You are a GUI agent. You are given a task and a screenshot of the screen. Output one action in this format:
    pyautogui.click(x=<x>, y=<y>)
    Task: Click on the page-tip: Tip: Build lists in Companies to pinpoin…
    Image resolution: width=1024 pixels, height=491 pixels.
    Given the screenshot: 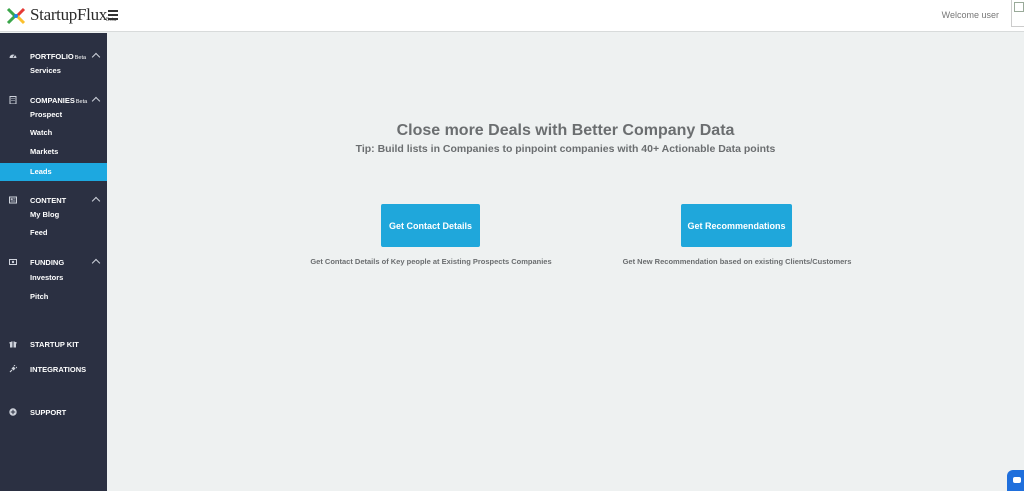 What is the action you would take?
    pyautogui.click(x=565, y=149)
    